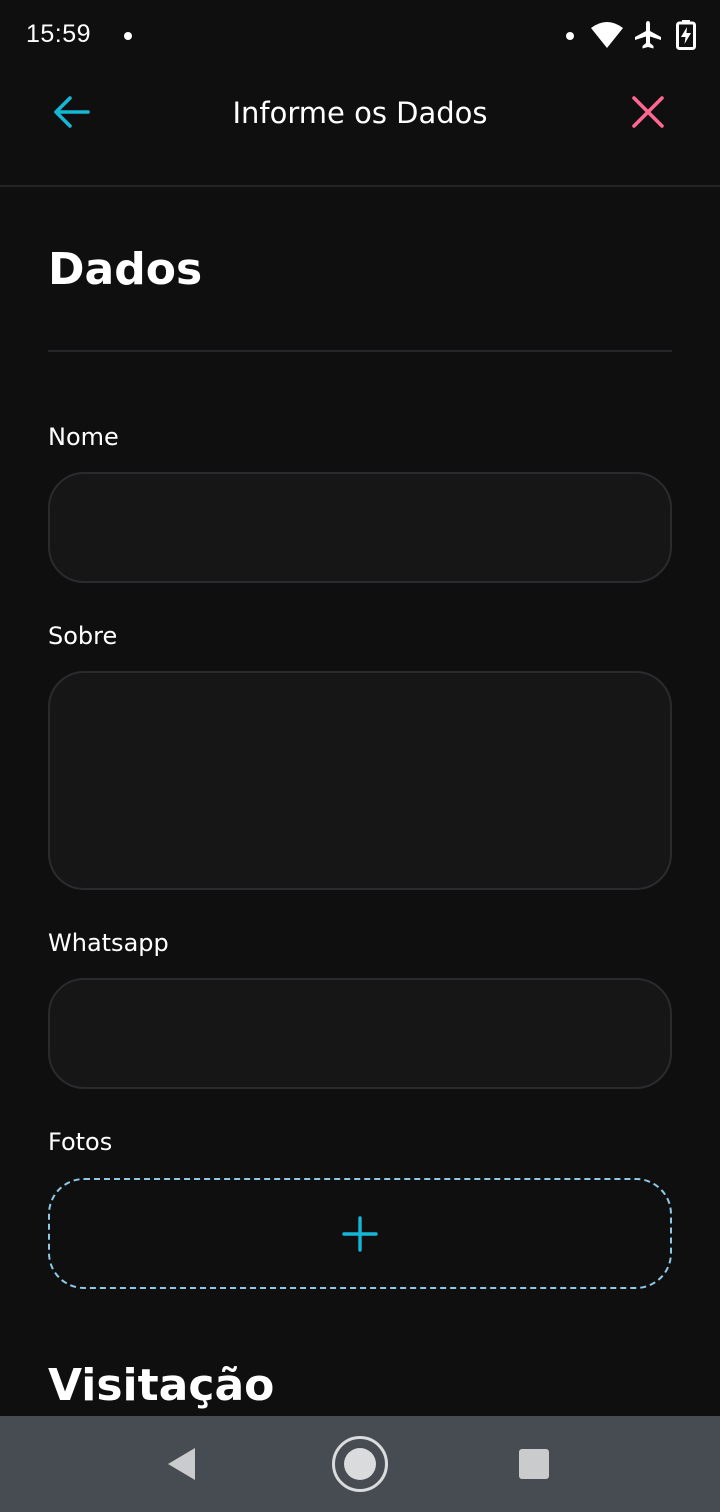  Describe the element at coordinates (360, 36) in the screenshot. I see `status-bar: 15:59` at that location.